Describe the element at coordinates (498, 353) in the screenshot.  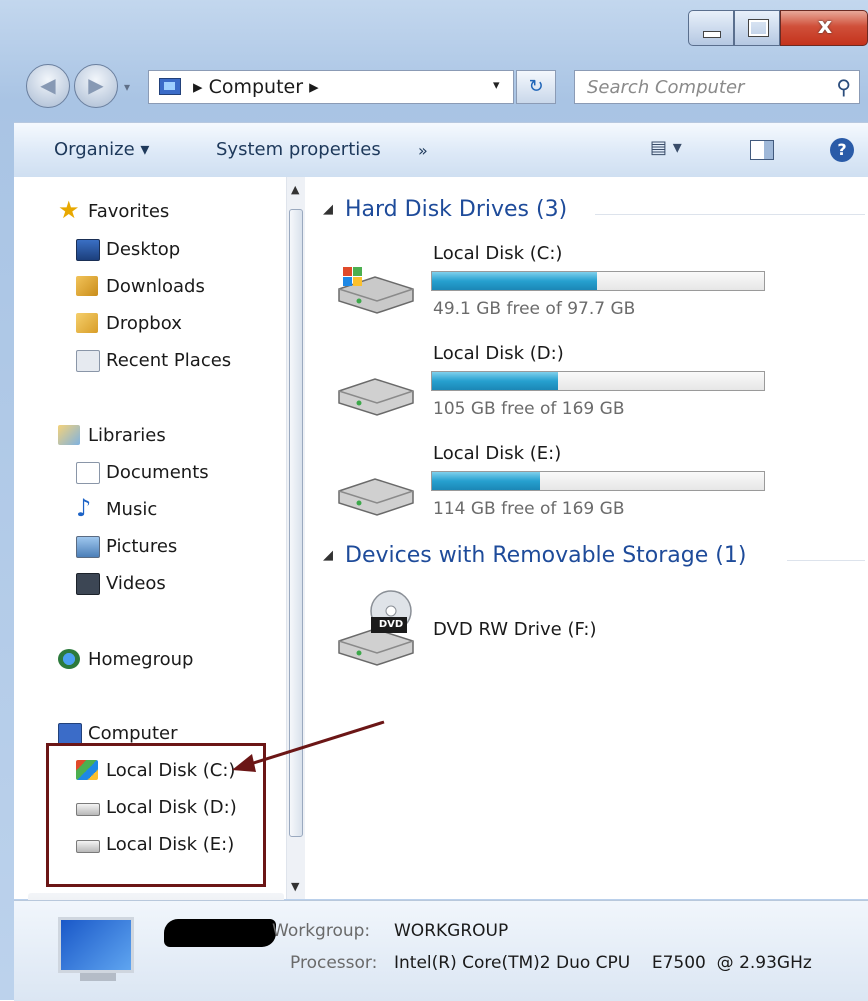
I see `drive-name: Local Disk (D:)` at that location.